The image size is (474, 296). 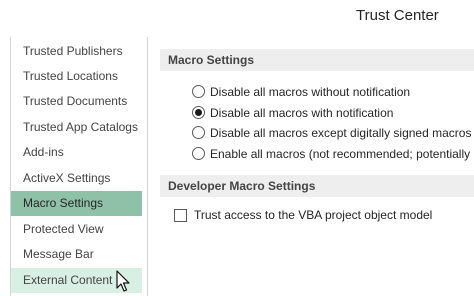 What do you see at coordinates (76, 76) in the screenshot?
I see `sidebar-item-trusted-locations: Trusted Locations` at bounding box center [76, 76].